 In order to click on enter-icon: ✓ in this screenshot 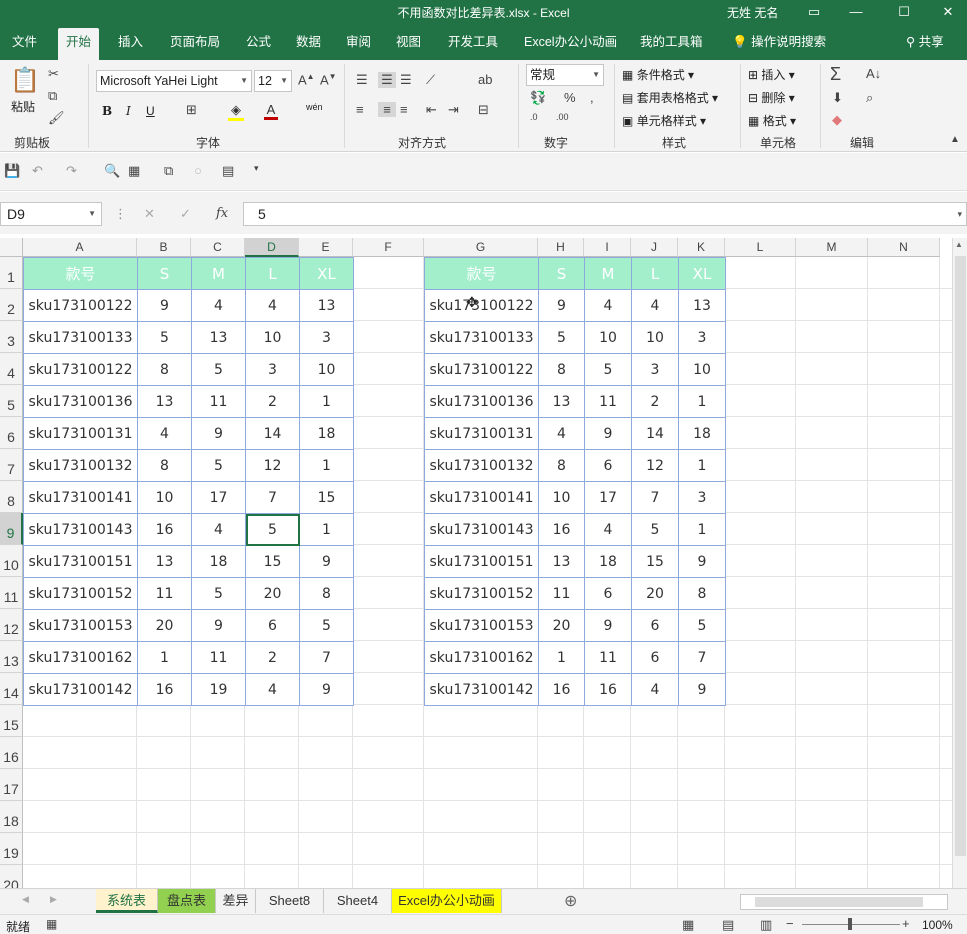, I will do `click(185, 214)`.